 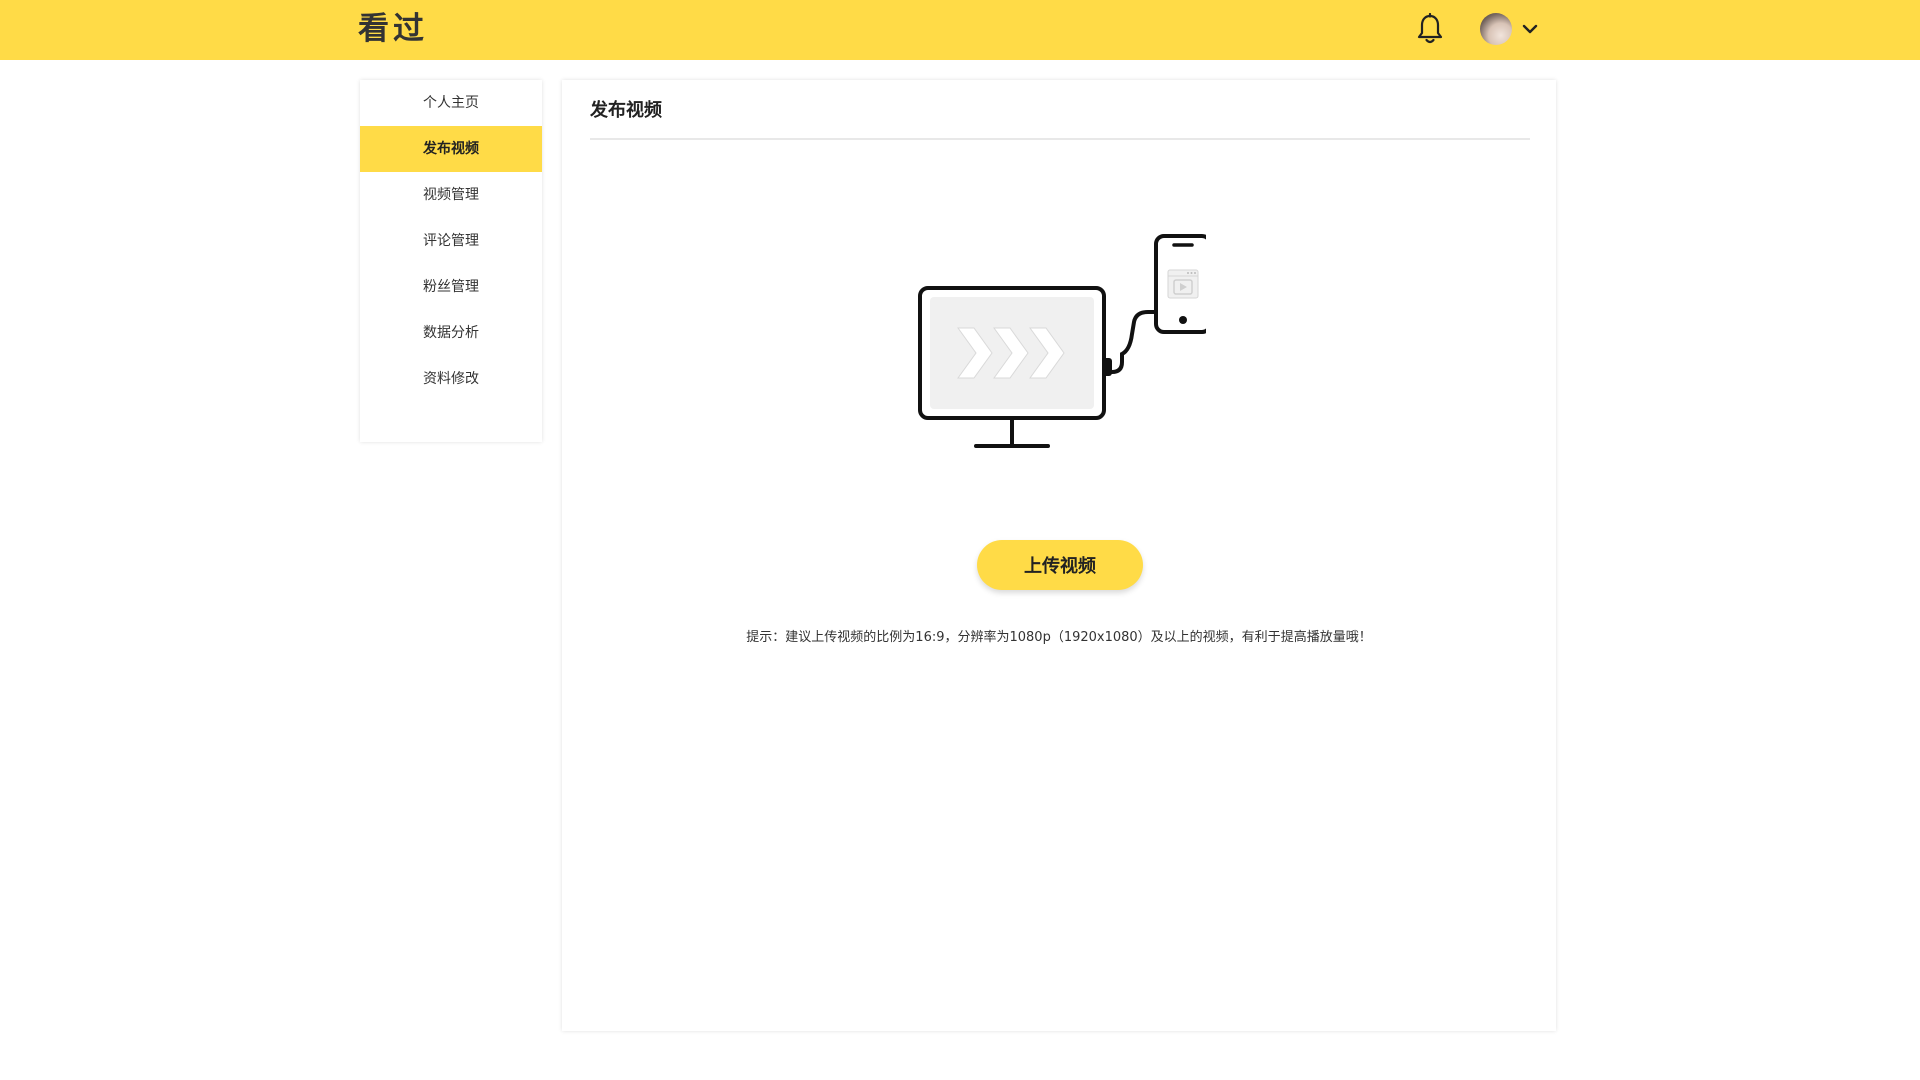 What do you see at coordinates (451, 103) in the screenshot?
I see `sidebar-item-profile: 个人主页` at bounding box center [451, 103].